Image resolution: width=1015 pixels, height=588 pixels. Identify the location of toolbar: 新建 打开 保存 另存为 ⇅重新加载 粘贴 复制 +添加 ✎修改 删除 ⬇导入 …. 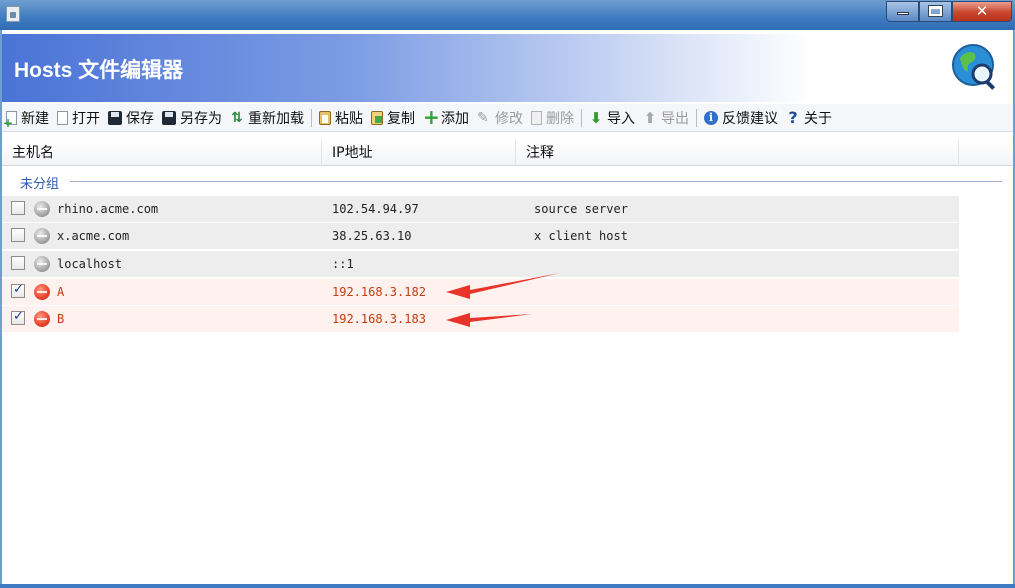
(507, 118).